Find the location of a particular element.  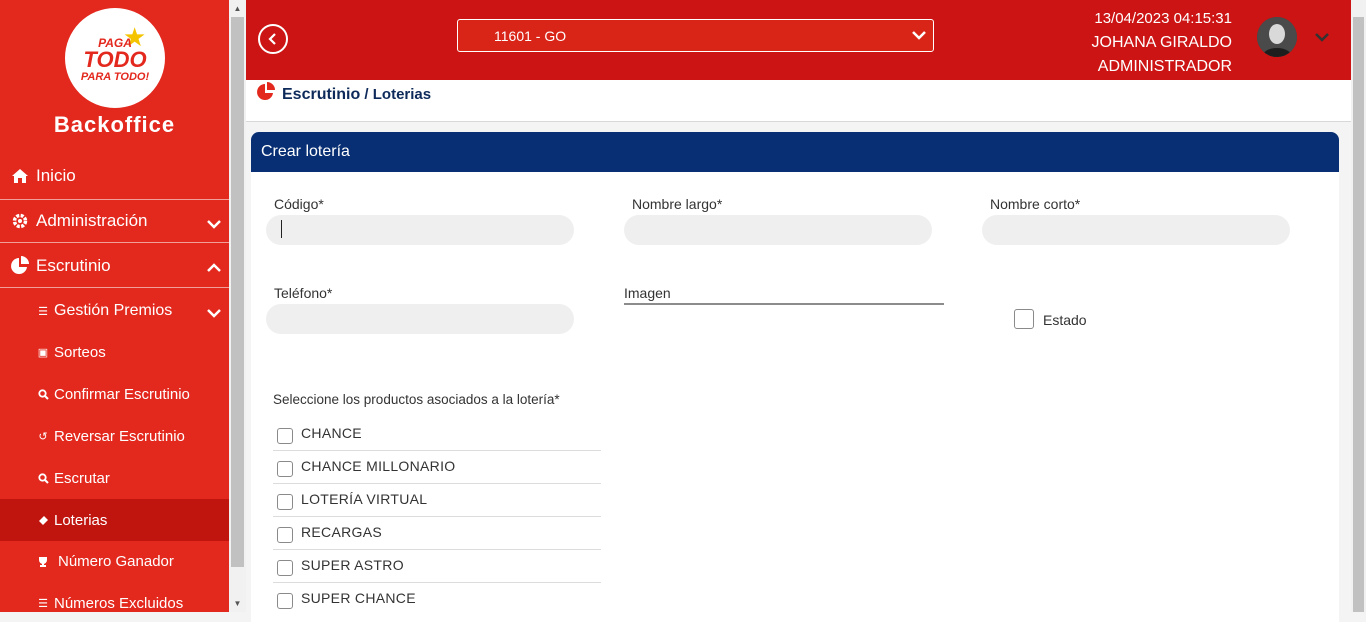

product-label: CHANCE is located at coordinates (331, 433).